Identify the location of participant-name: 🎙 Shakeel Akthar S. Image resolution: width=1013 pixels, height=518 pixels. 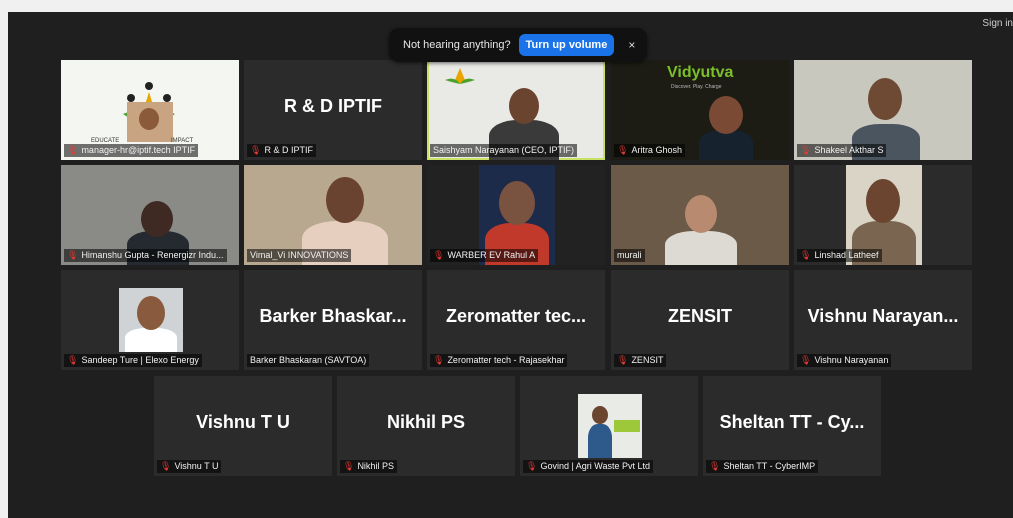
(842, 150).